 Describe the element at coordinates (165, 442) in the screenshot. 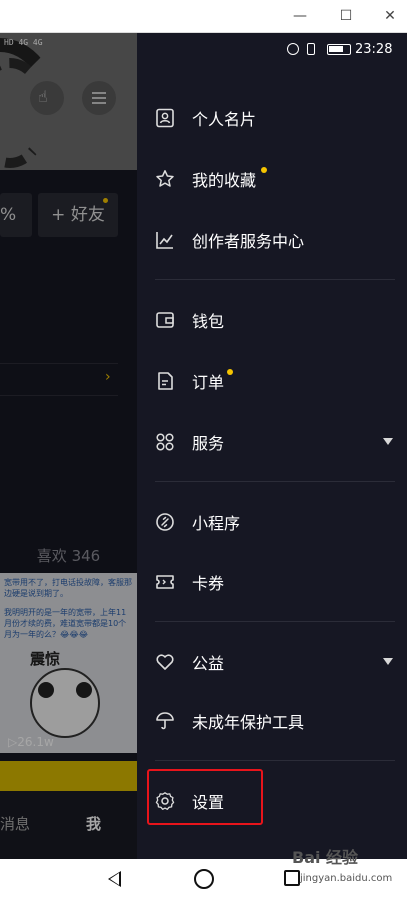

I see `grid-icon` at that location.